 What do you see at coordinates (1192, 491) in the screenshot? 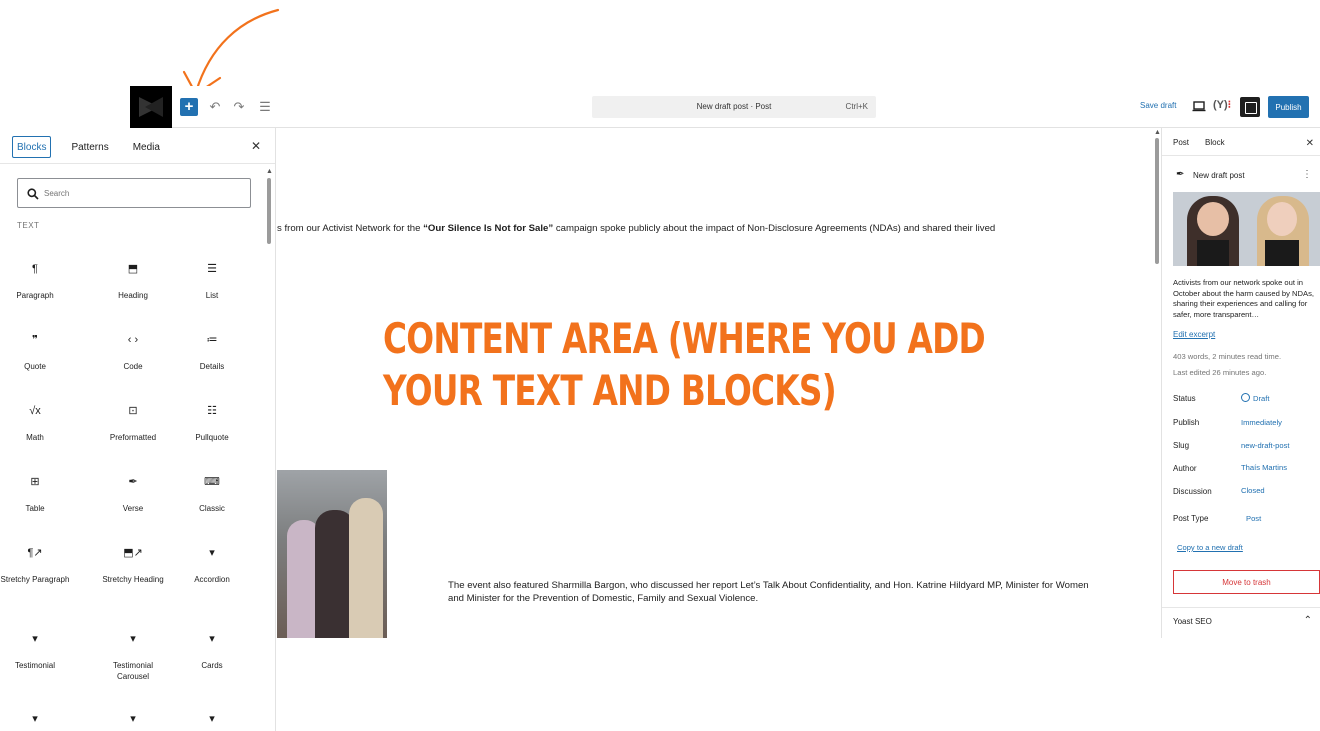
I see `discussion-label: Discussion` at bounding box center [1192, 491].